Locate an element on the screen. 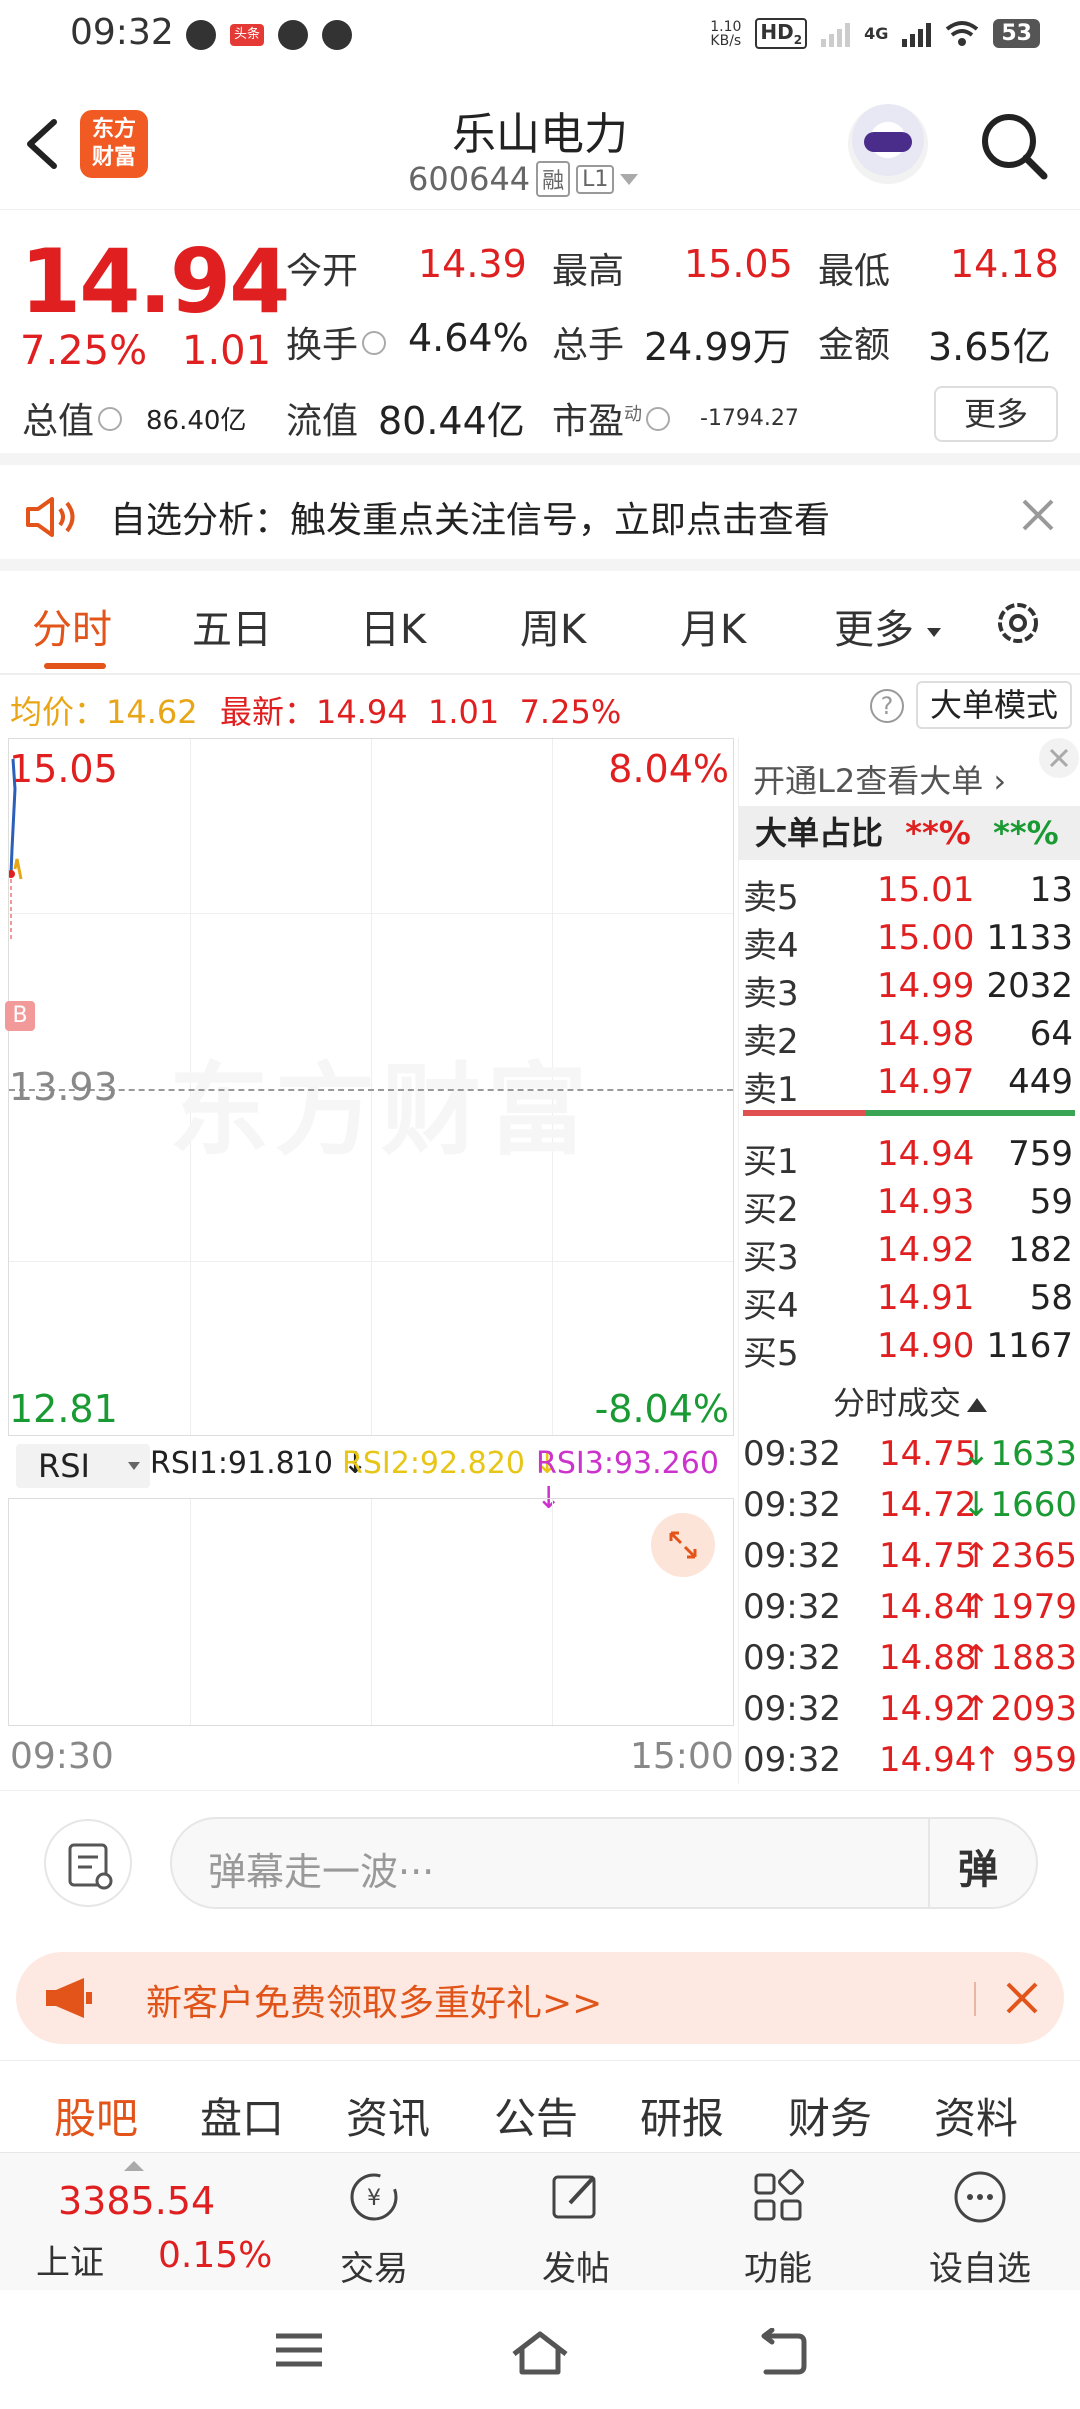 Image resolution: width=1080 pixels, height=2409 pixels. l2-upgrade-link: 开通L2查看大单 › is located at coordinates (879, 779).